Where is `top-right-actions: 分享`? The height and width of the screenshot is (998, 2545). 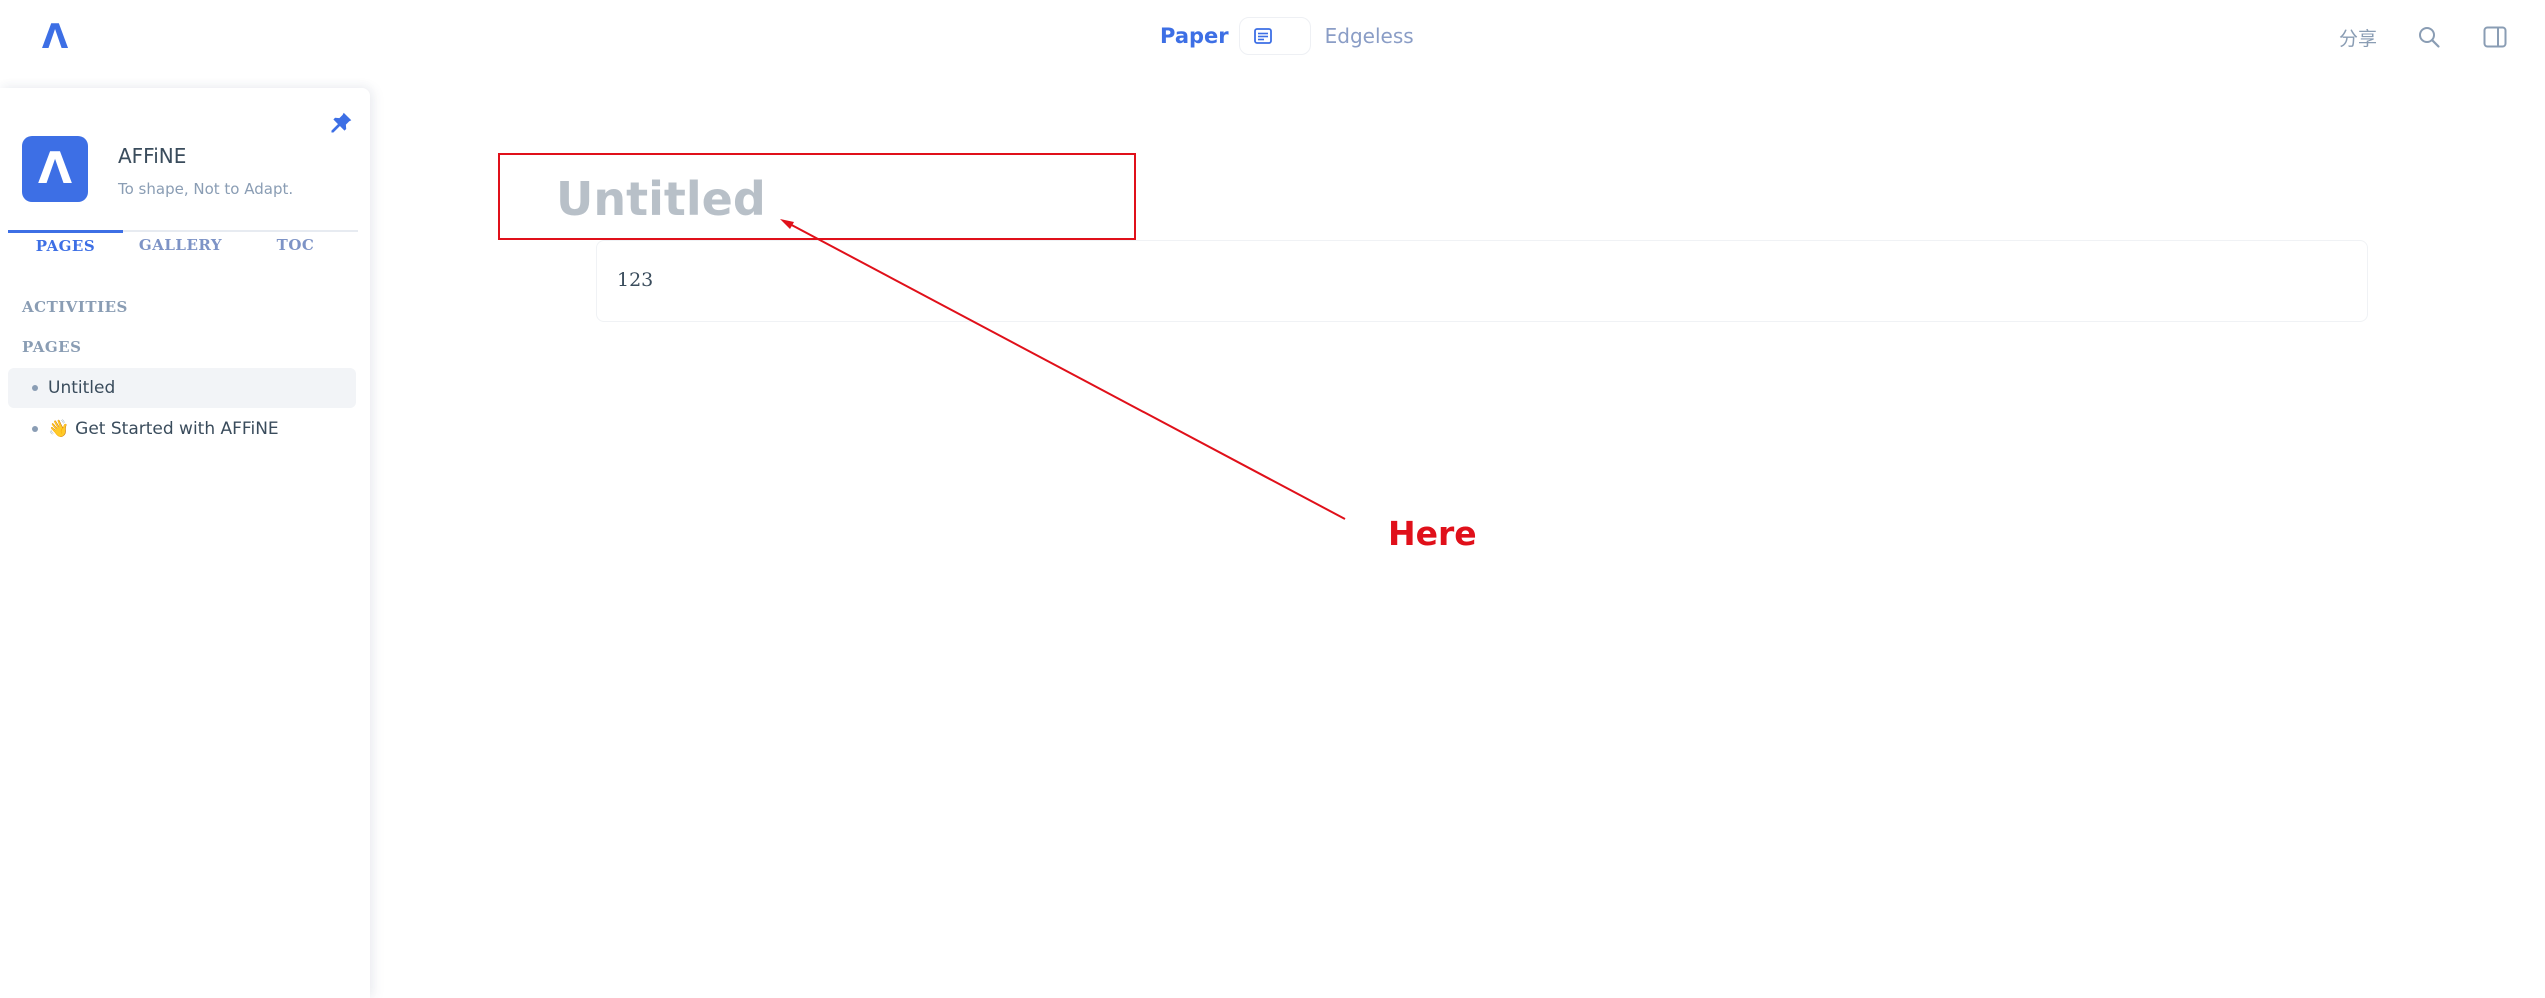
top-right-actions: 分享 is located at coordinates (2442, 37).